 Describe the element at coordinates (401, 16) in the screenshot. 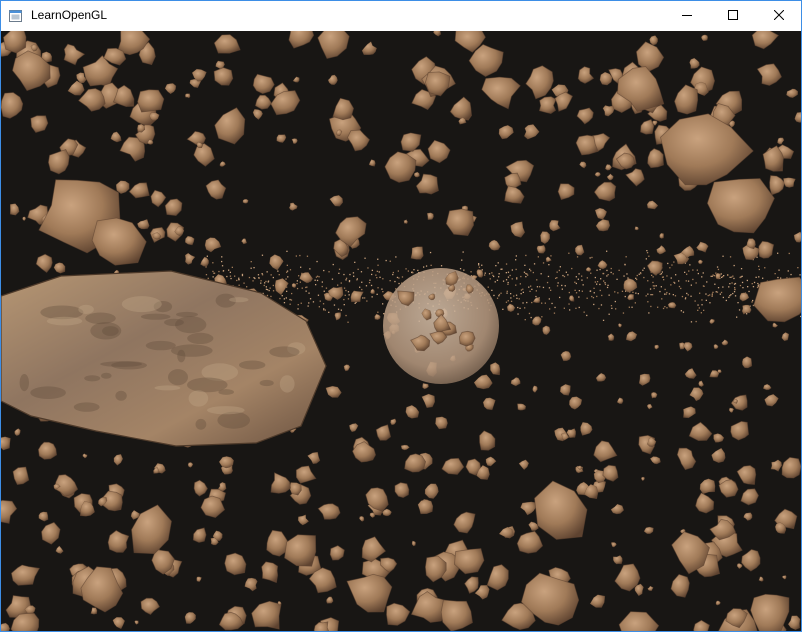

I see `title-bar: LearnOpenGL` at that location.